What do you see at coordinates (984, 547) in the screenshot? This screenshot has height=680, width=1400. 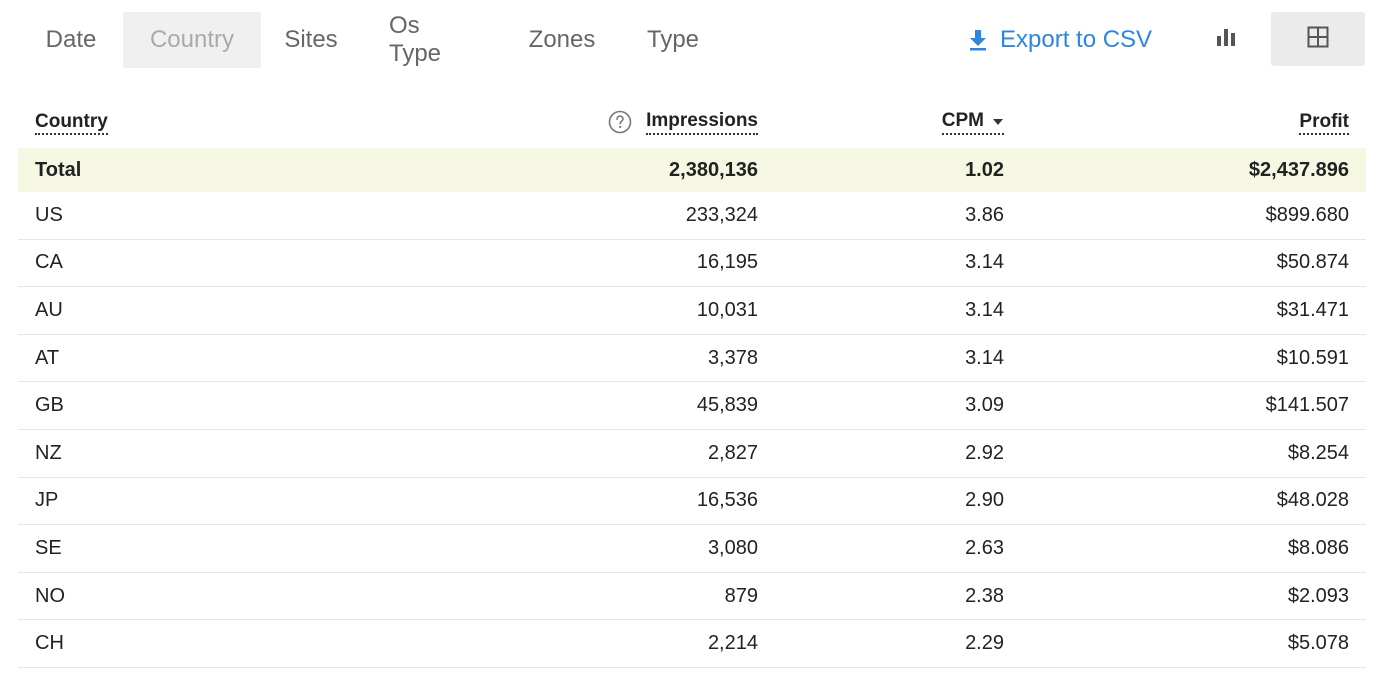 I see `cell-cpm: 2.63` at bounding box center [984, 547].